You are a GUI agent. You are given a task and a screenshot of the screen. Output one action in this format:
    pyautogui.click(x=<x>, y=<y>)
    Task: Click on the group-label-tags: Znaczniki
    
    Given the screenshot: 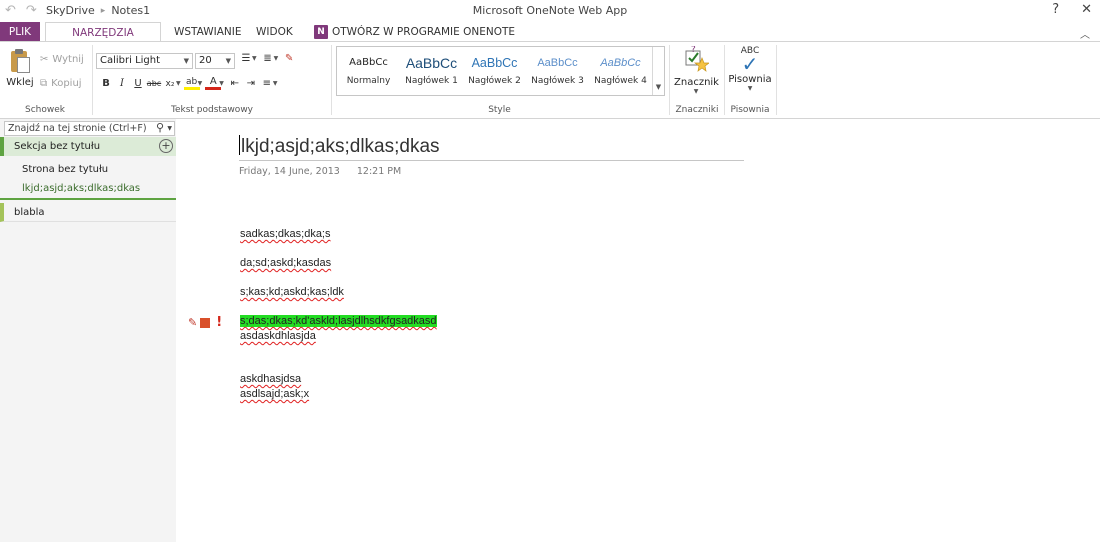 What is the action you would take?
    pyautogui.click(x=697, y=110)
    